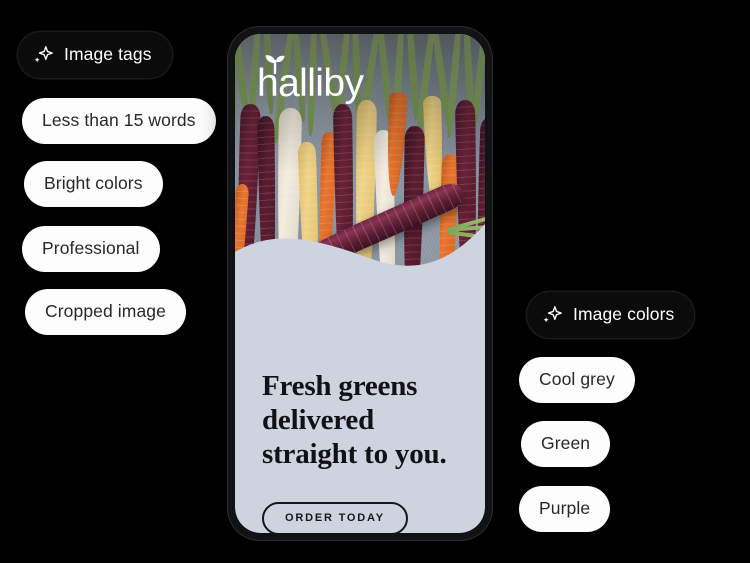  I want to click on tag-label: Cropped image, so click(105, 311).